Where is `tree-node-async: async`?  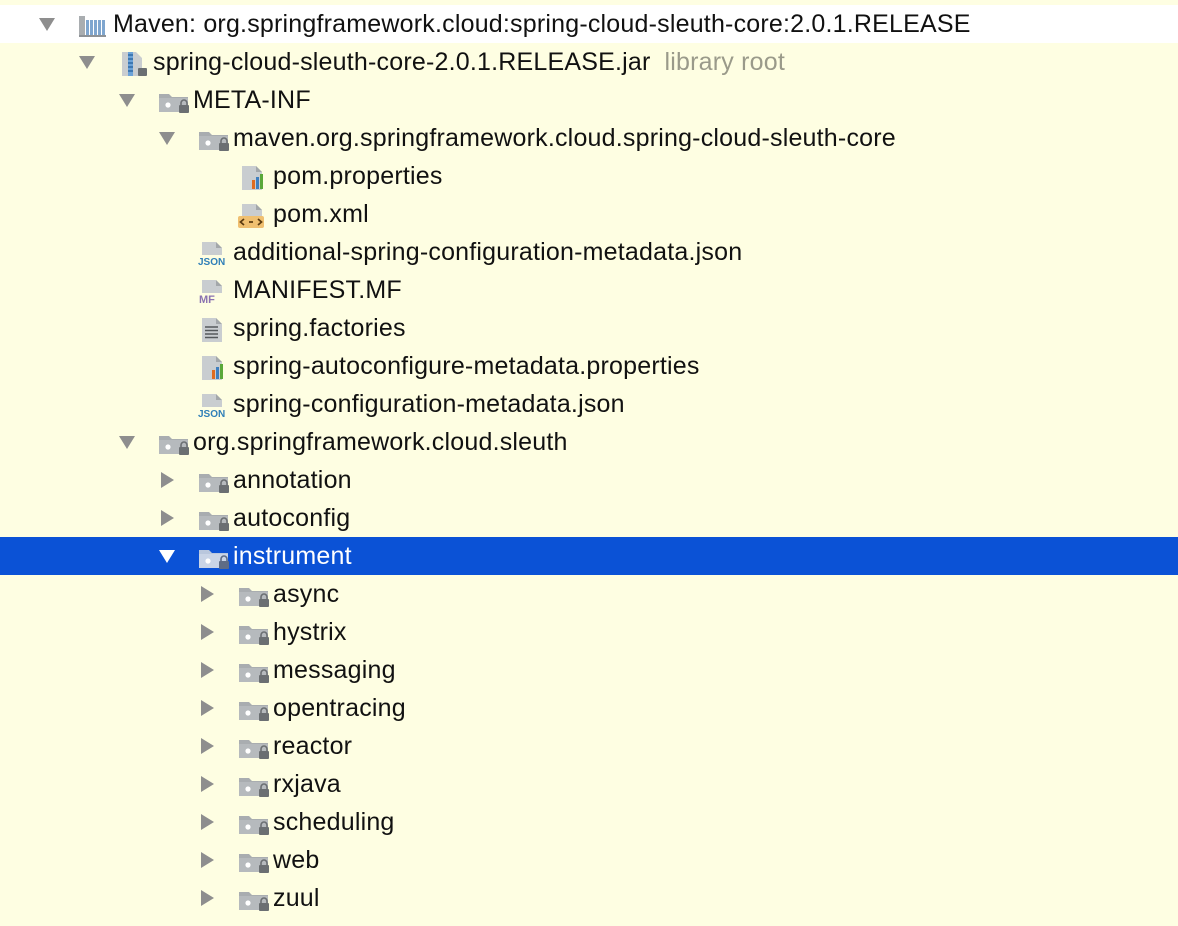
tree-node-async: async is located at coordinates (589, 594).